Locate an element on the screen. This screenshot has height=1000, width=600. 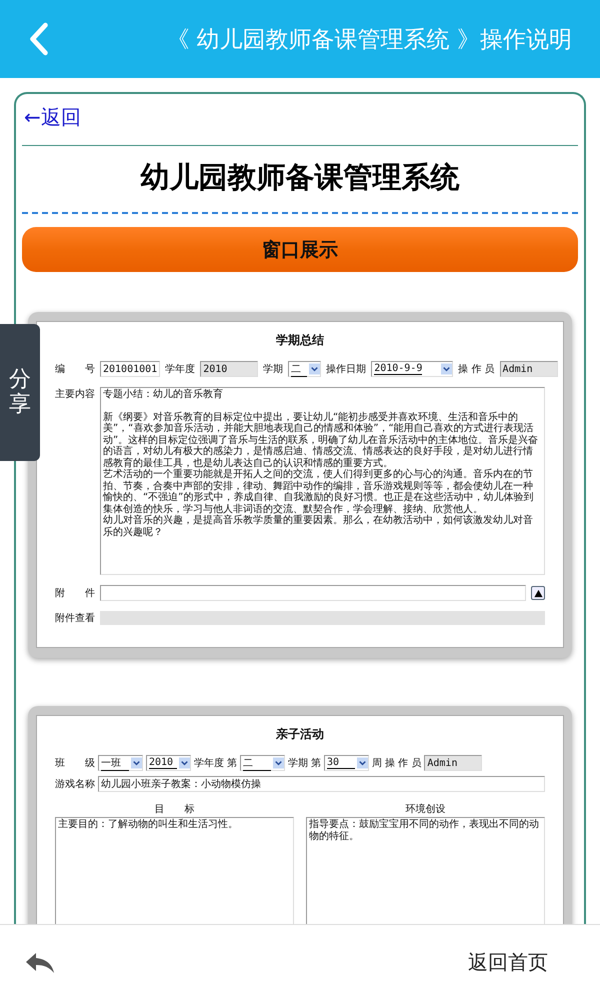
form-title: 亲子活动 is located at coordinates (300, 734).